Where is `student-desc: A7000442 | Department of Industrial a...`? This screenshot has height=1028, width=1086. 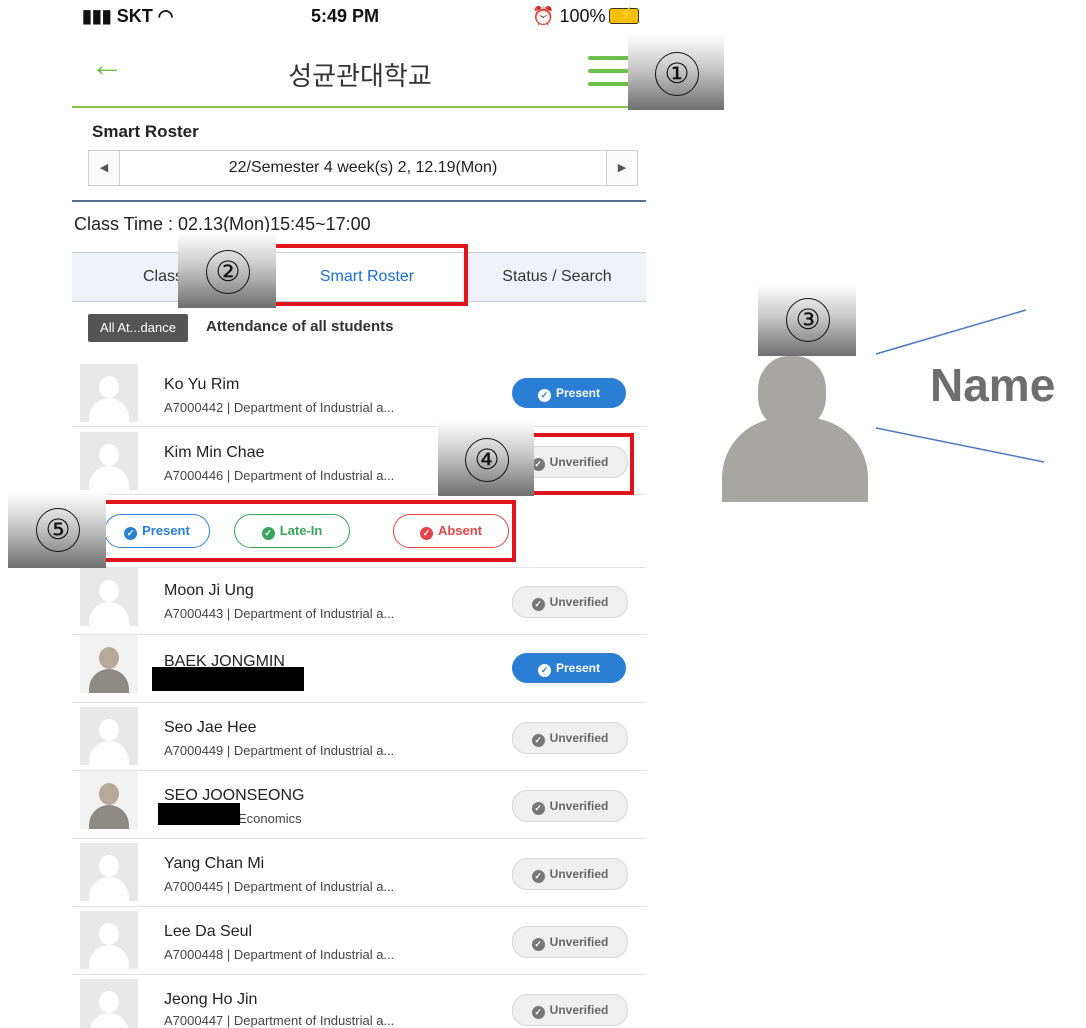
student-desc: A7000442 | Department of Industrial a... is located at coordinates (279, 407).